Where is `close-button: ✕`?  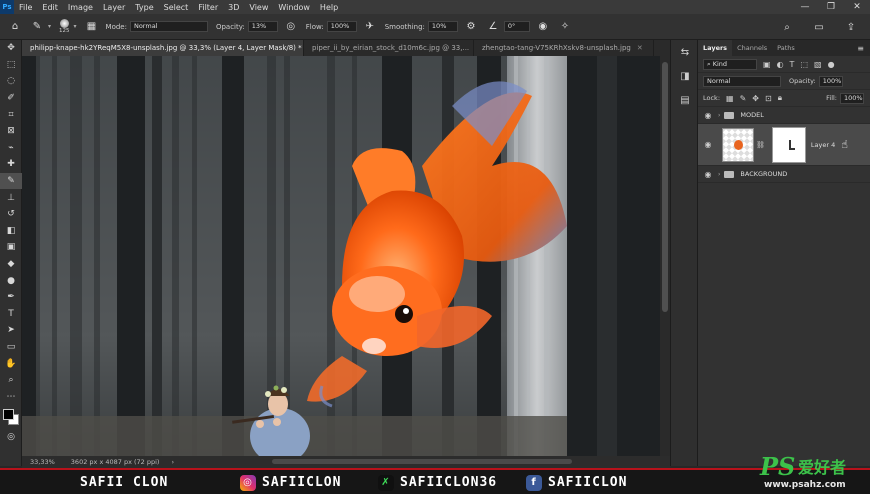
close-button: ✕ is located at coordinates (857, 7).